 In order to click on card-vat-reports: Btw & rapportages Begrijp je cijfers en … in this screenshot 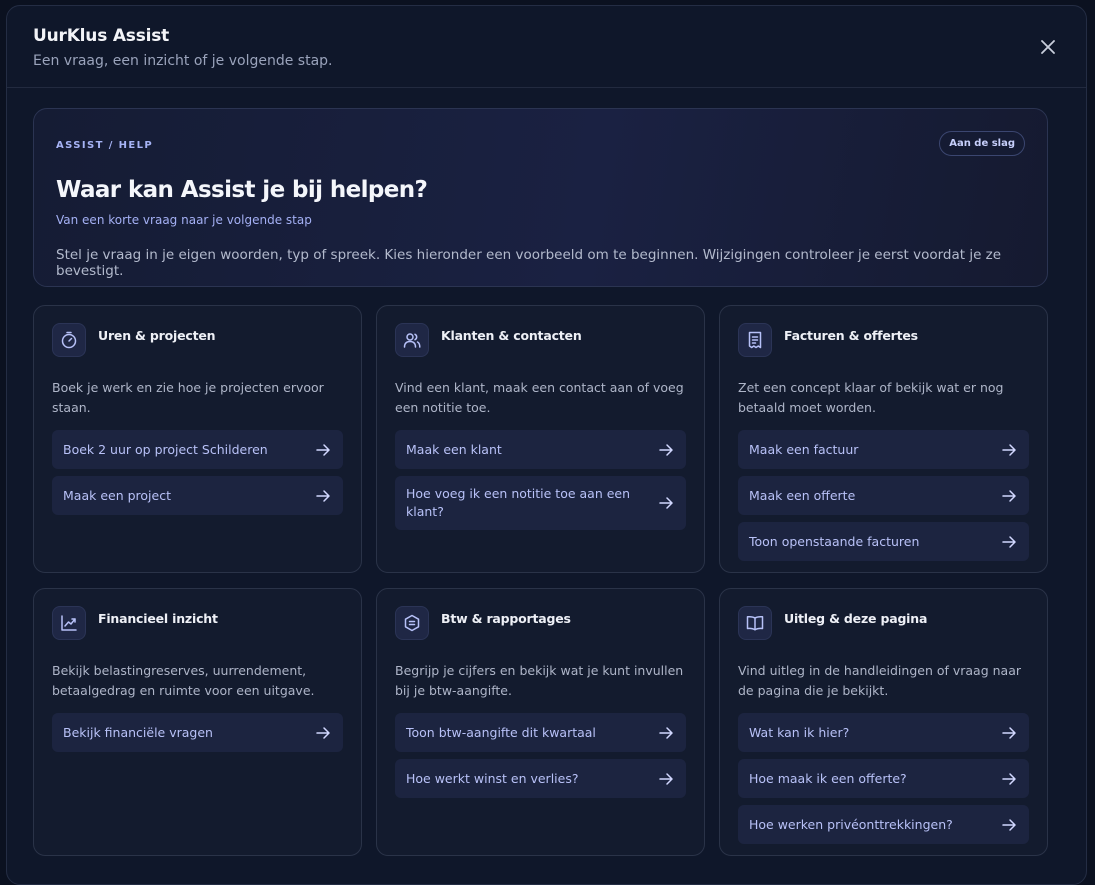, I will do `click(540, 722)`.